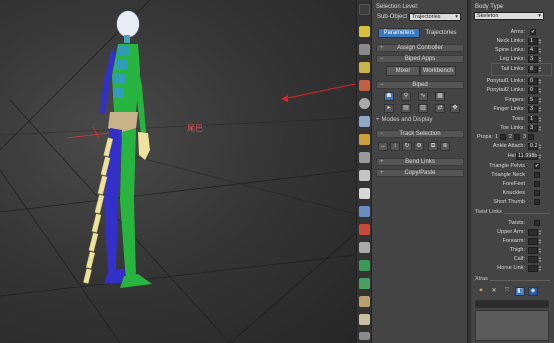 Image resolution: width=554 pixels, height=343 pixels. Describe the element at coordinates (541, 259) in the screenshot. I see `calf-spinner-icon: ▴ ▾` at that location.